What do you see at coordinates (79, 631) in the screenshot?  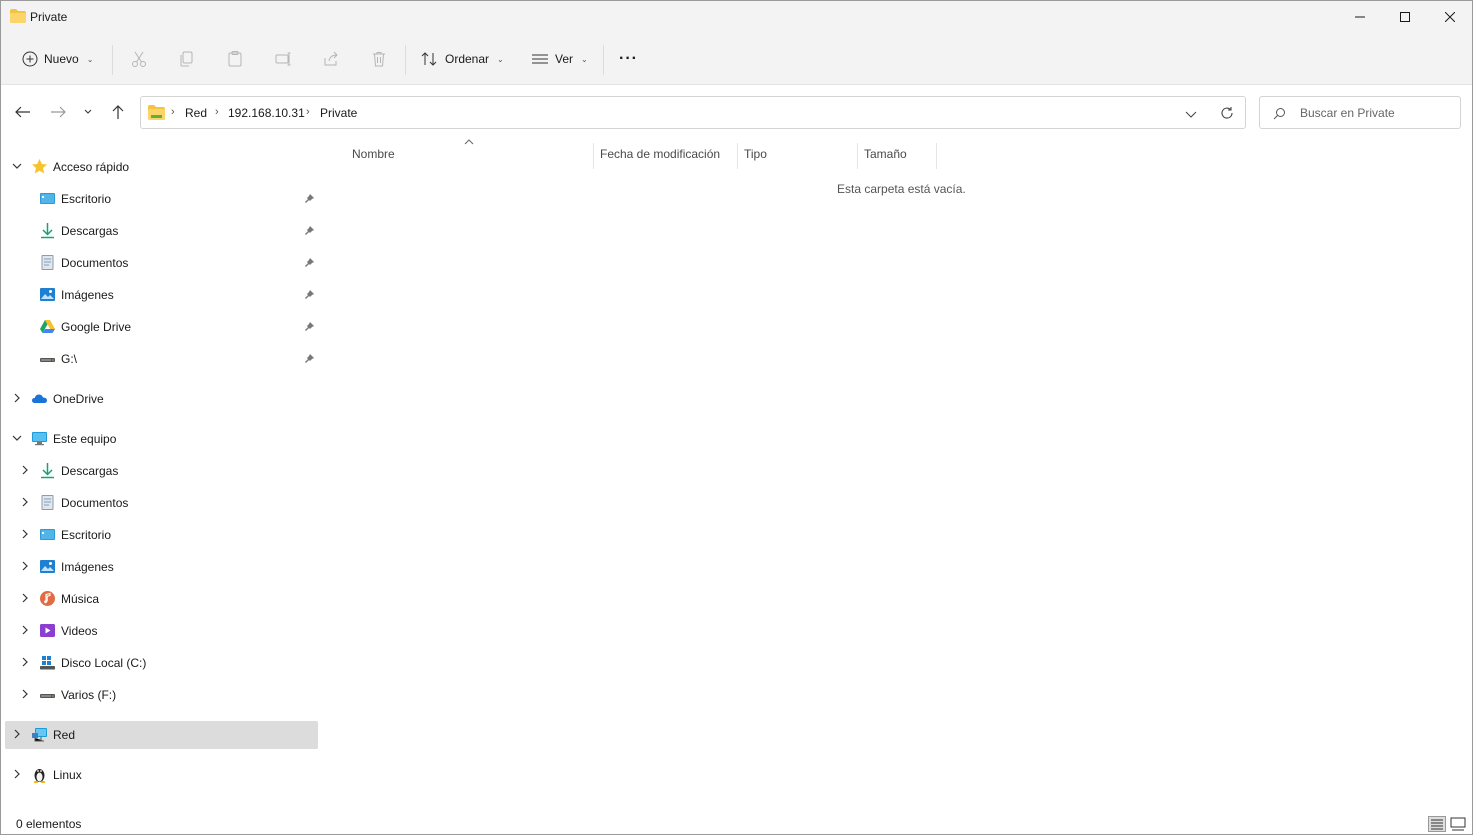 I see `sidebar-item-label: Videos` at bounding box center [79, 631].